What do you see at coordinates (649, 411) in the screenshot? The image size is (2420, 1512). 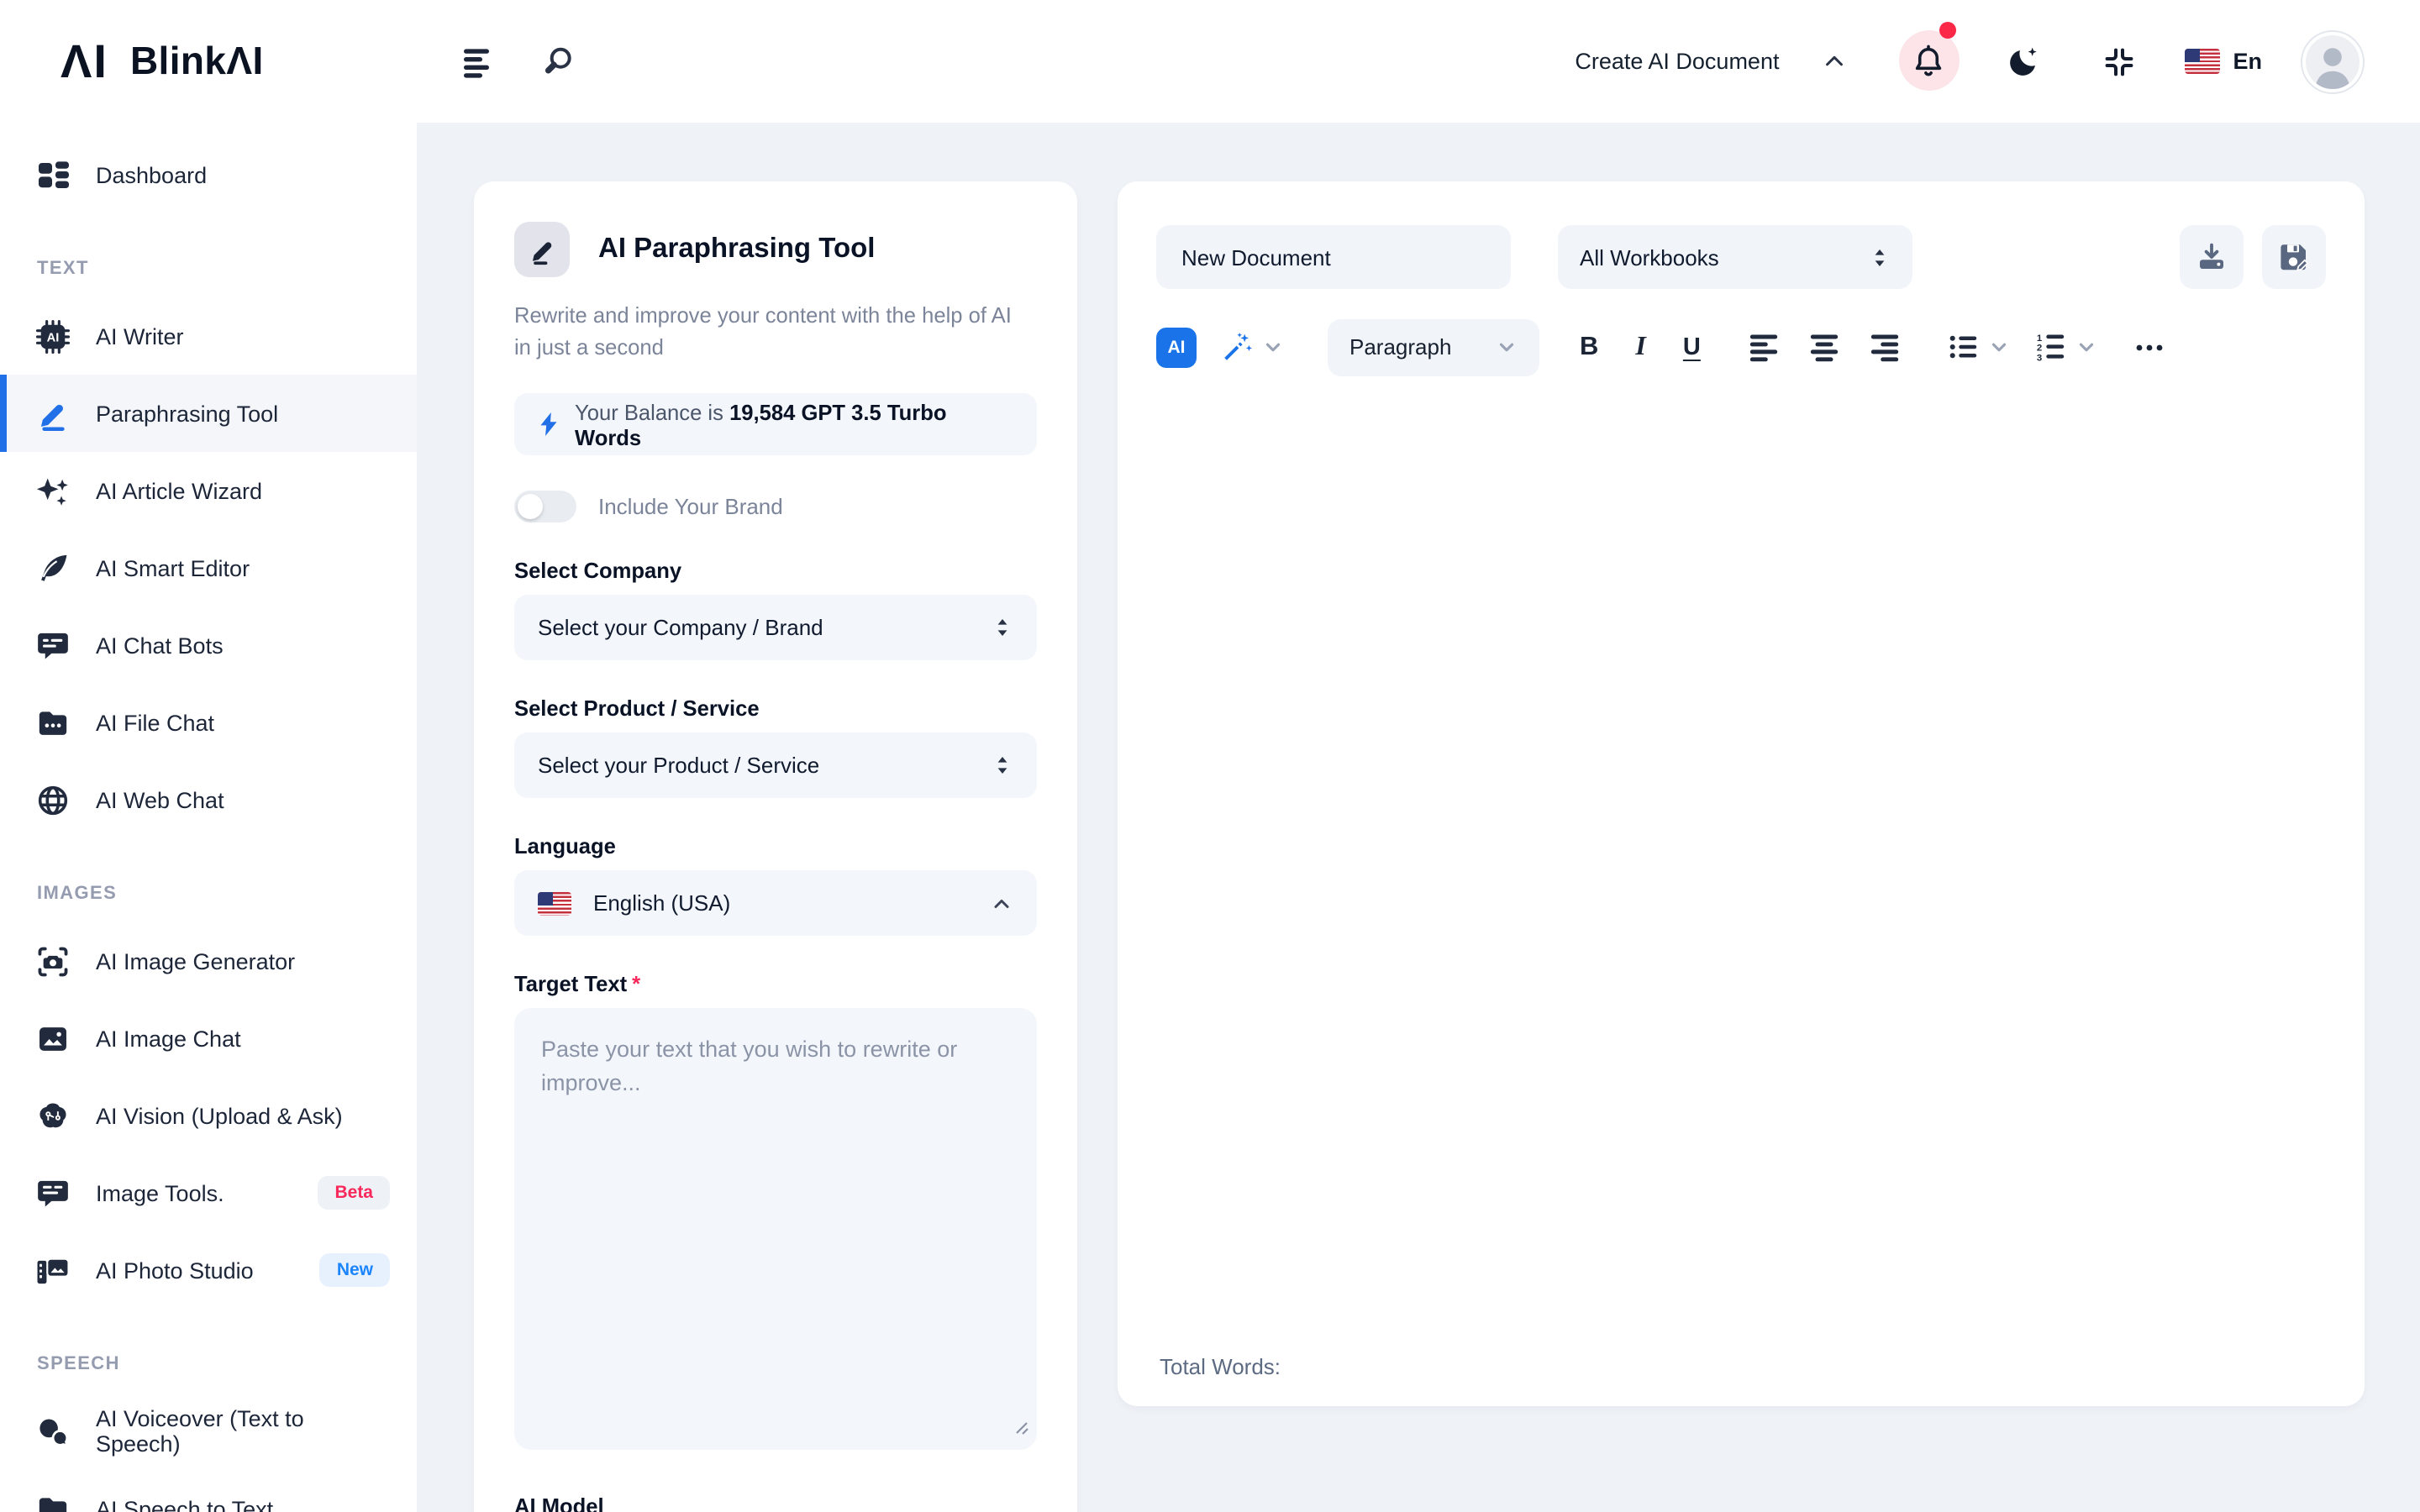 I see `balance-prefix: Your Balance is` at bounding box center [649, 411].